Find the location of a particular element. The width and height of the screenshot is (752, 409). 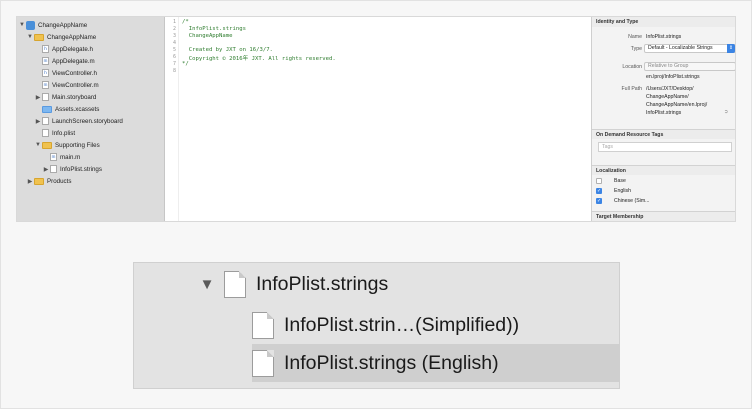

nav-item-file: ▶ Main.storyboard is located at coordinates (65, 97).